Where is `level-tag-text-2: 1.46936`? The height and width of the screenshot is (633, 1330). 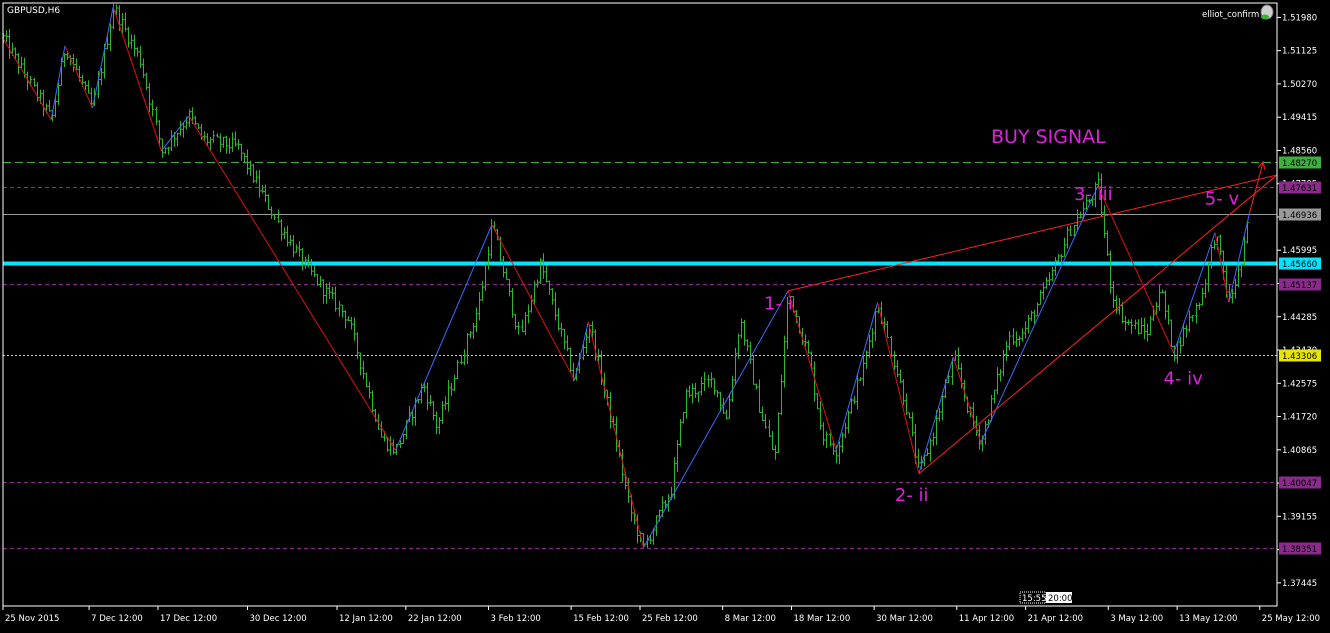 level-tag-text-2: 1.46936 is located at coordinates (1299, 216).